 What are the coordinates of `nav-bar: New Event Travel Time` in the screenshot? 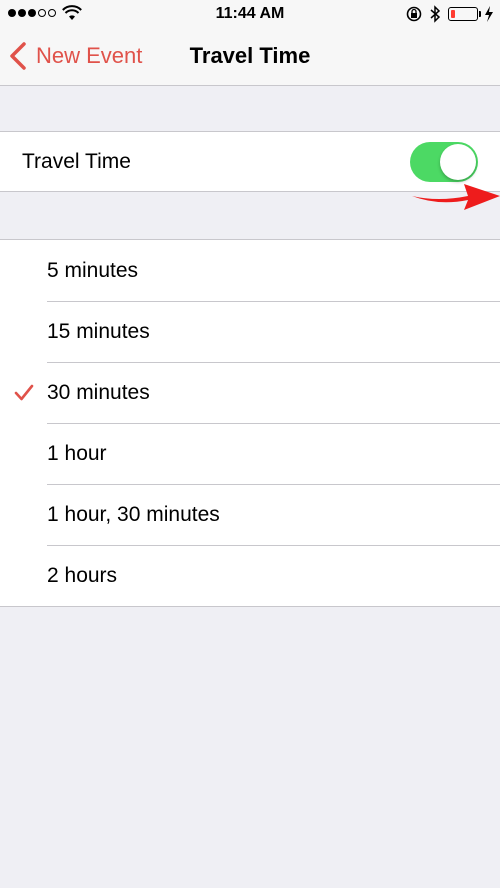 It's located at (250, 57).